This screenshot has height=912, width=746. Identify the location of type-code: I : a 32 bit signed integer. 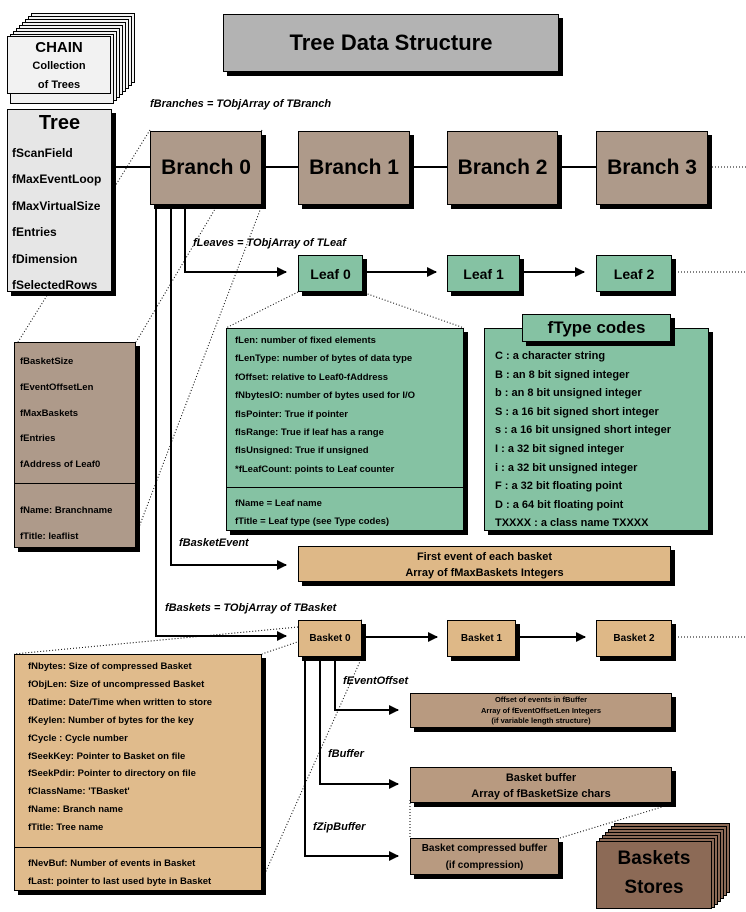
(559, 448).